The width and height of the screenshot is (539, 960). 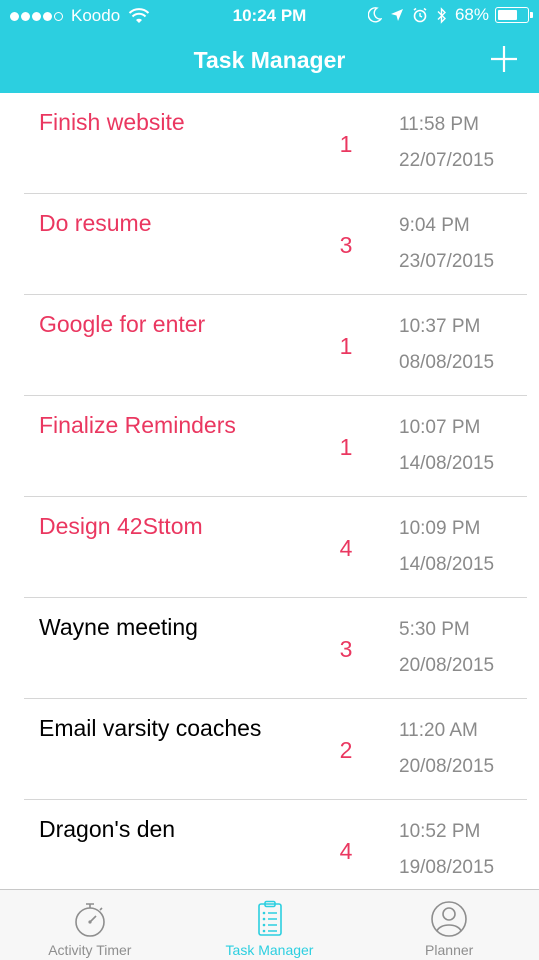 What do you see at coordinates (434, 225) in the screenshot?
I see `task-time: 9:04 PM` at bounding box center [434, 225].